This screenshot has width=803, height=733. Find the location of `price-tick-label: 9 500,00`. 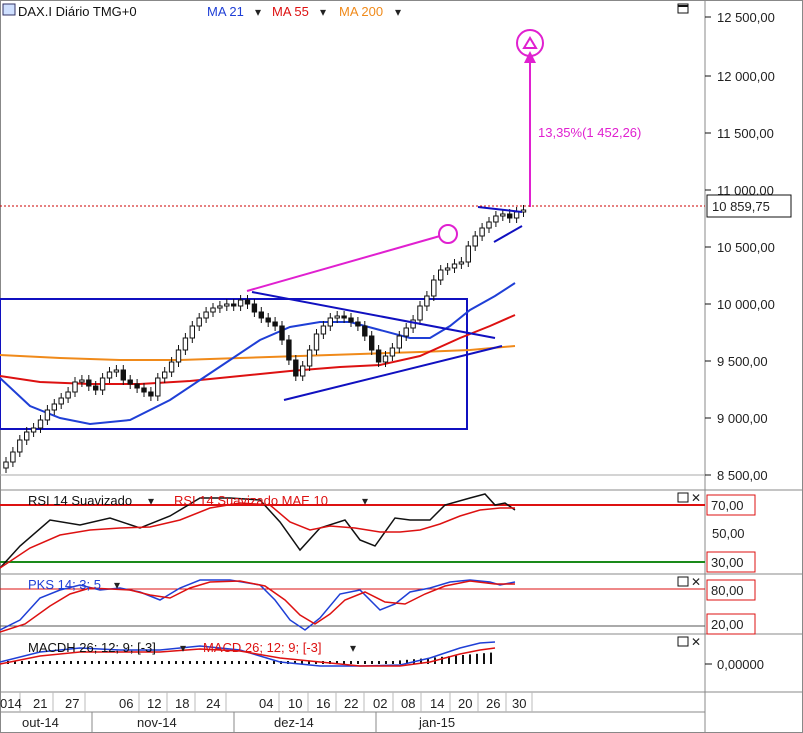

price-tick-label: 9 500,00 is located at coordinates (742, 361).